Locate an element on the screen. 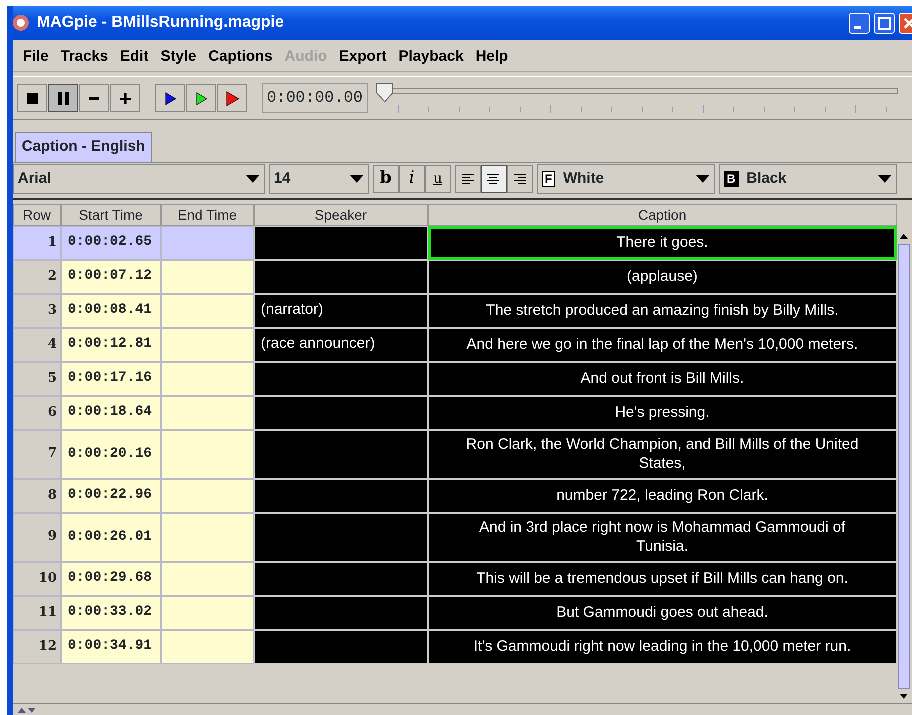 The height and width of the screenshot is (715, 912). plus-button is located at coordinates (125, 98).